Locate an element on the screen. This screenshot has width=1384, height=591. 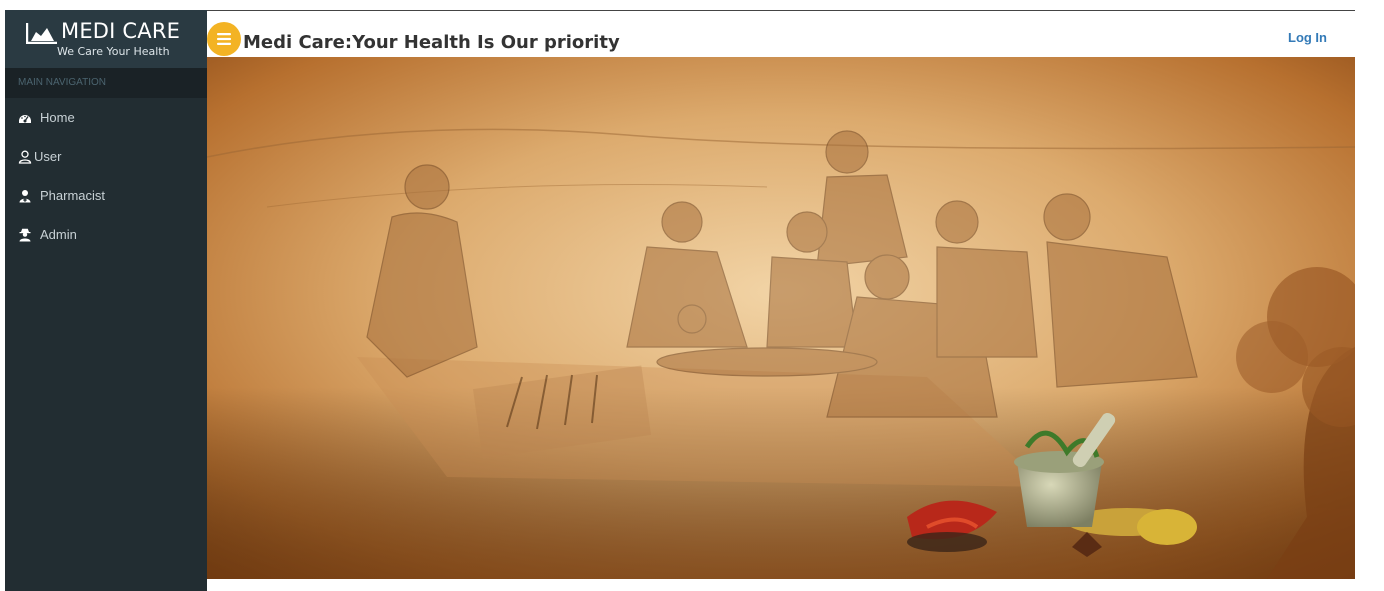
brand-tagline: We Care Your Health is located at coordinates (113, 51).